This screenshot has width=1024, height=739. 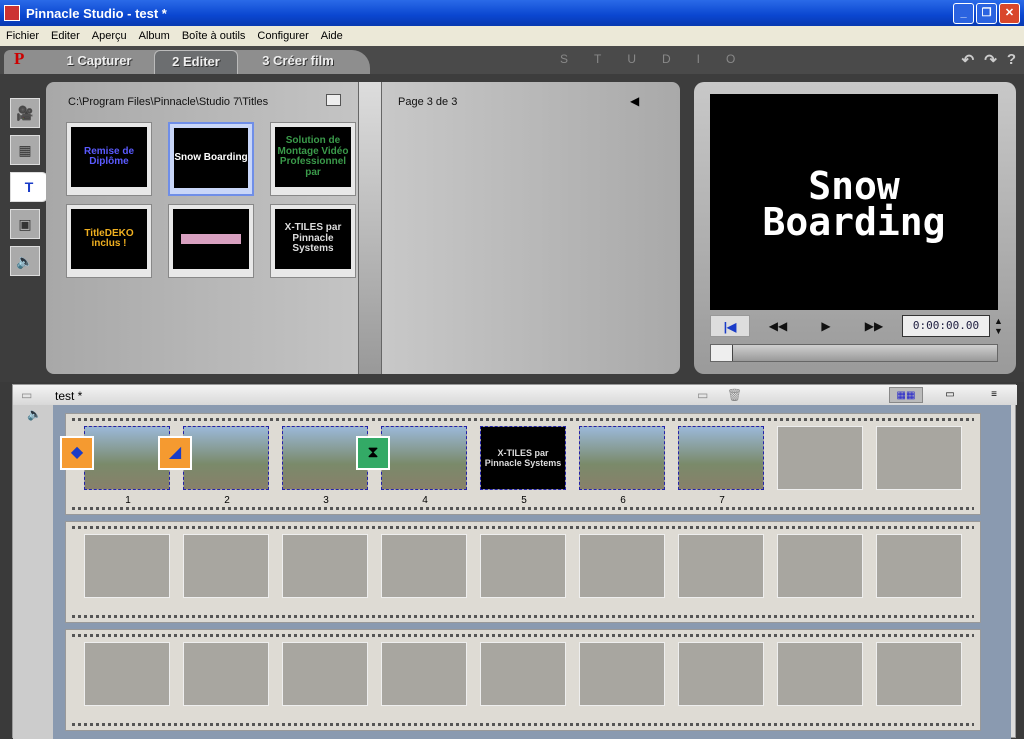 I want to click on menu-fichier: Fichier, so click(x=22, y=36).